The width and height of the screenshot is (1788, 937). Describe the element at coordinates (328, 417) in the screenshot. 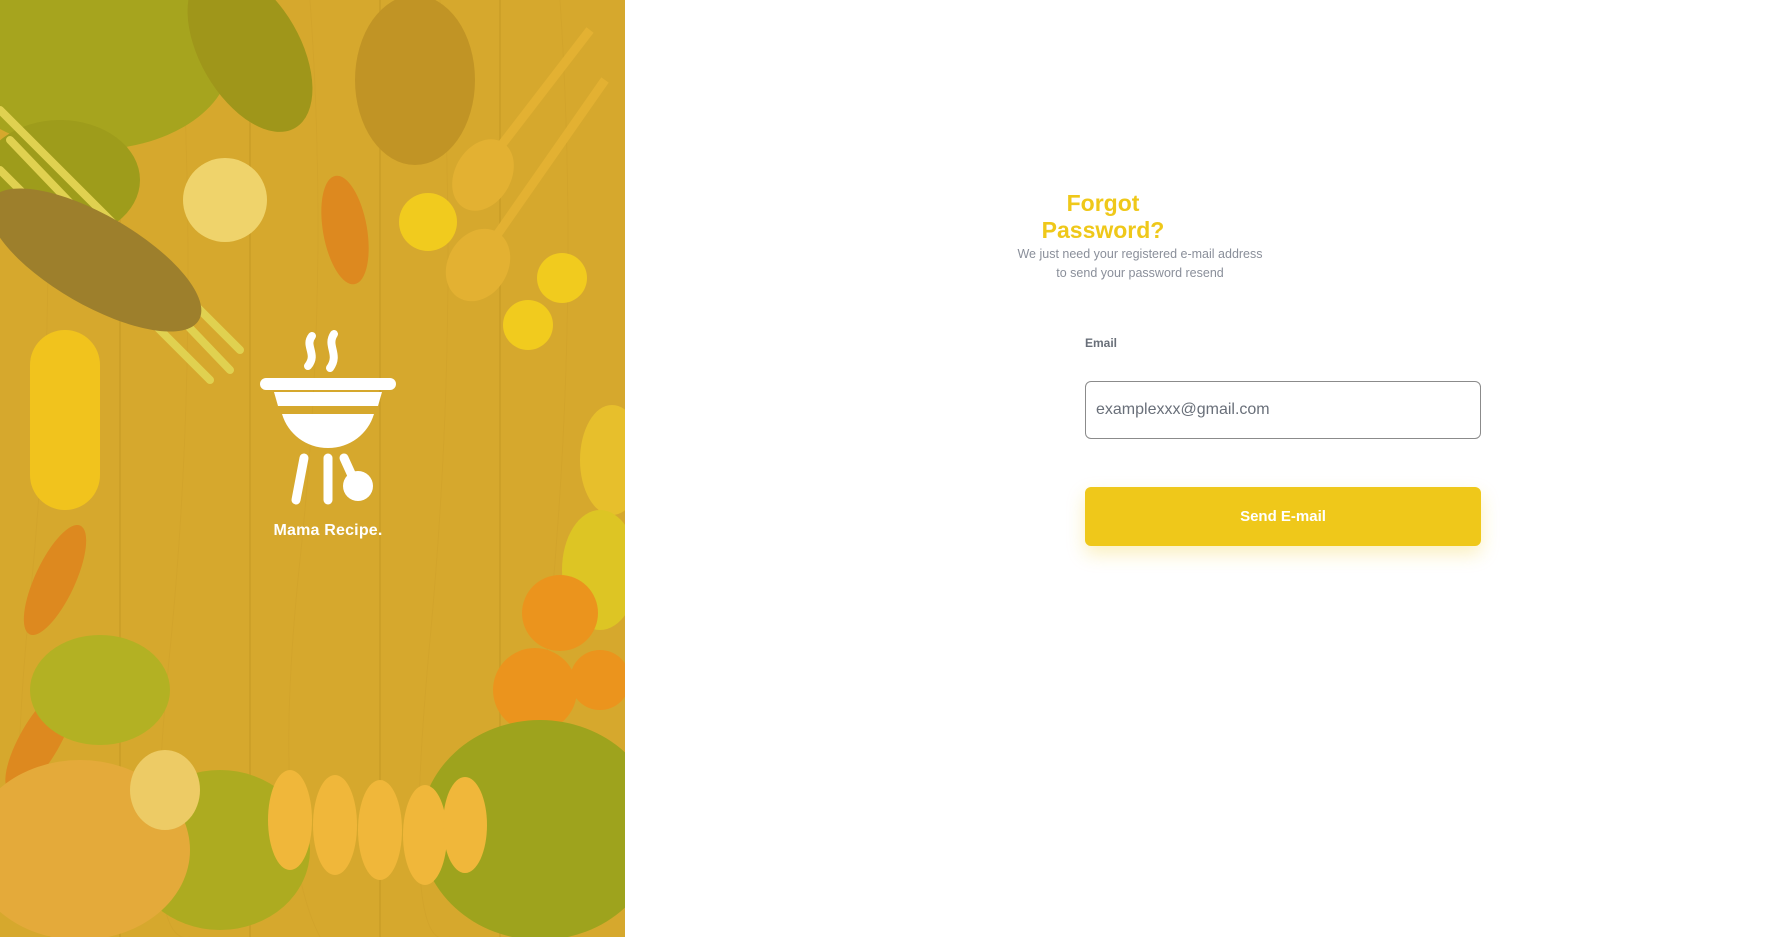

I see `grill-icon` at that location.